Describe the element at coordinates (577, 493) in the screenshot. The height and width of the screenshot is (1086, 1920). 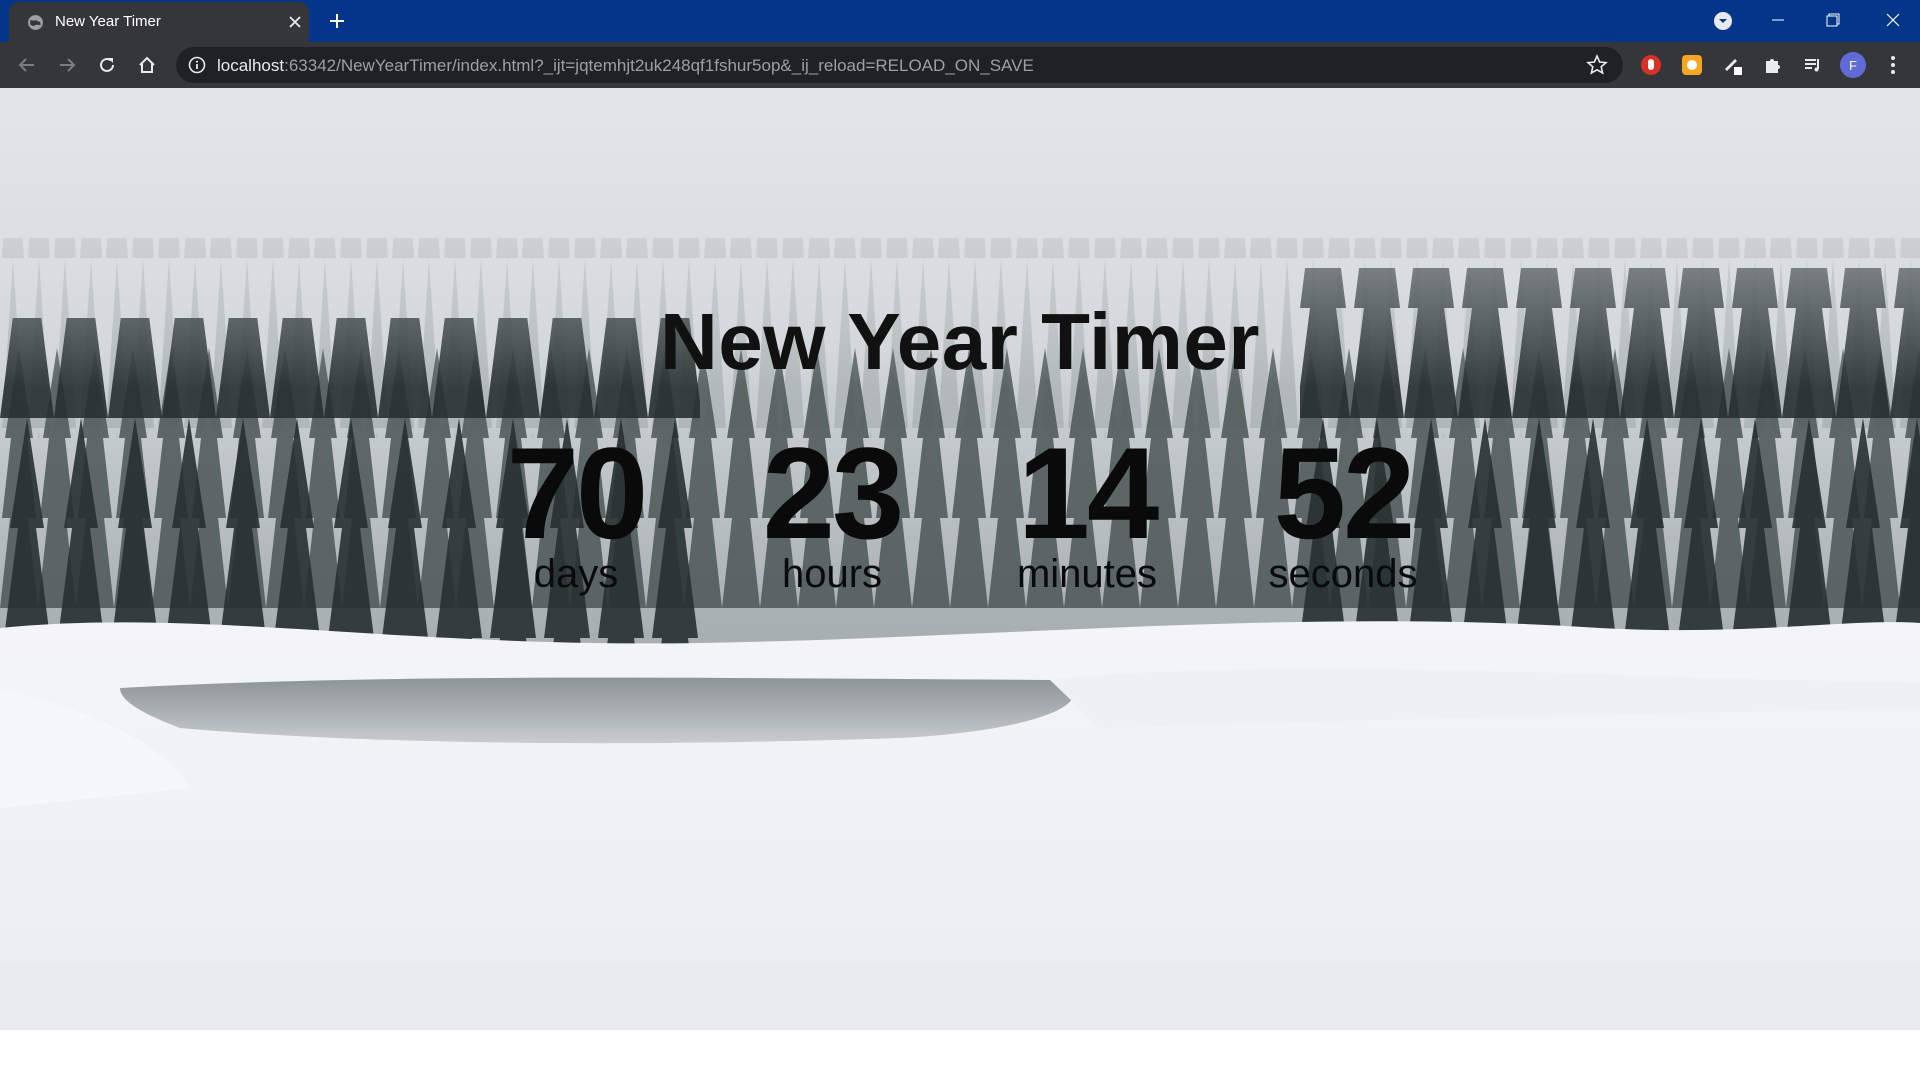
I see `days-value: 70` at that location.